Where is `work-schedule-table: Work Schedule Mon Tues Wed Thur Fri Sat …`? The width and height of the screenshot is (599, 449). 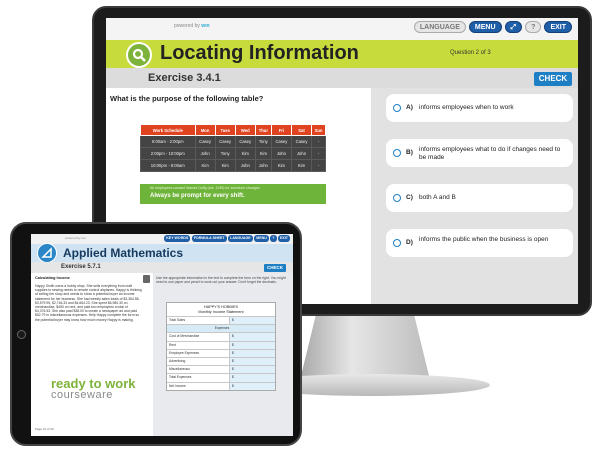 work-schedule-table: Work Schedule Mon Tues Wed Thur Fri Sat … is located at coordinates (233, 148).